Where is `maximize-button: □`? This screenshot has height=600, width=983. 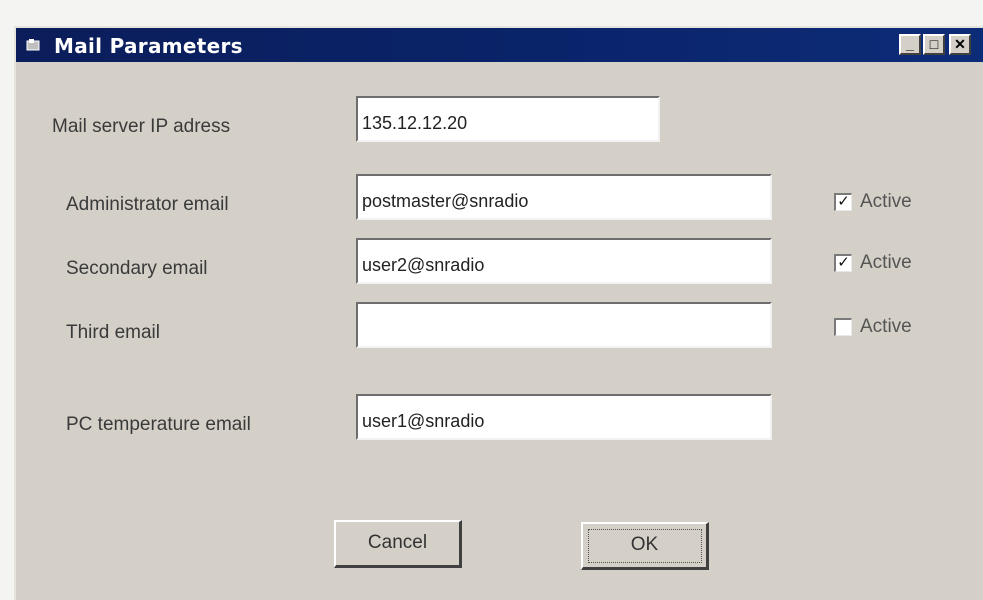 maximize-button: □ is located at coordinates (934, 44).